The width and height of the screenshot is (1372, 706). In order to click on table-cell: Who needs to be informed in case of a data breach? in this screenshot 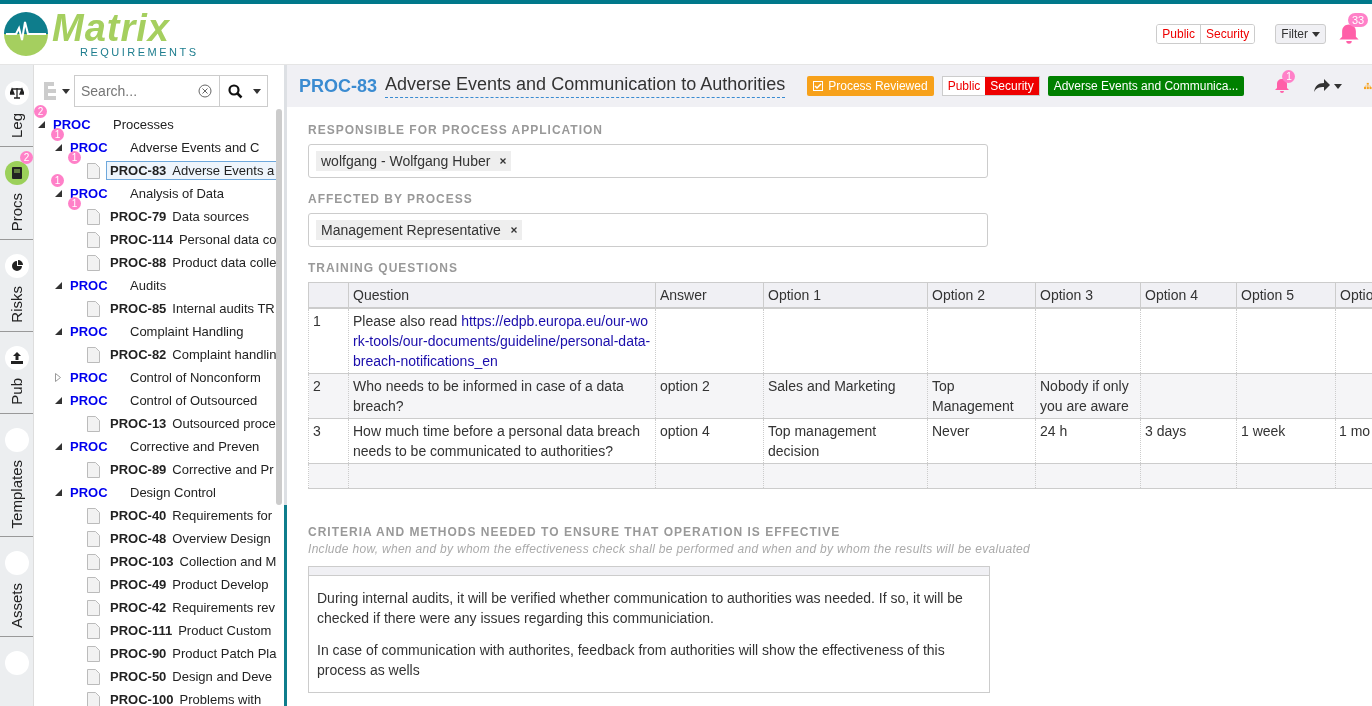, I will do `click(502, 396)`.